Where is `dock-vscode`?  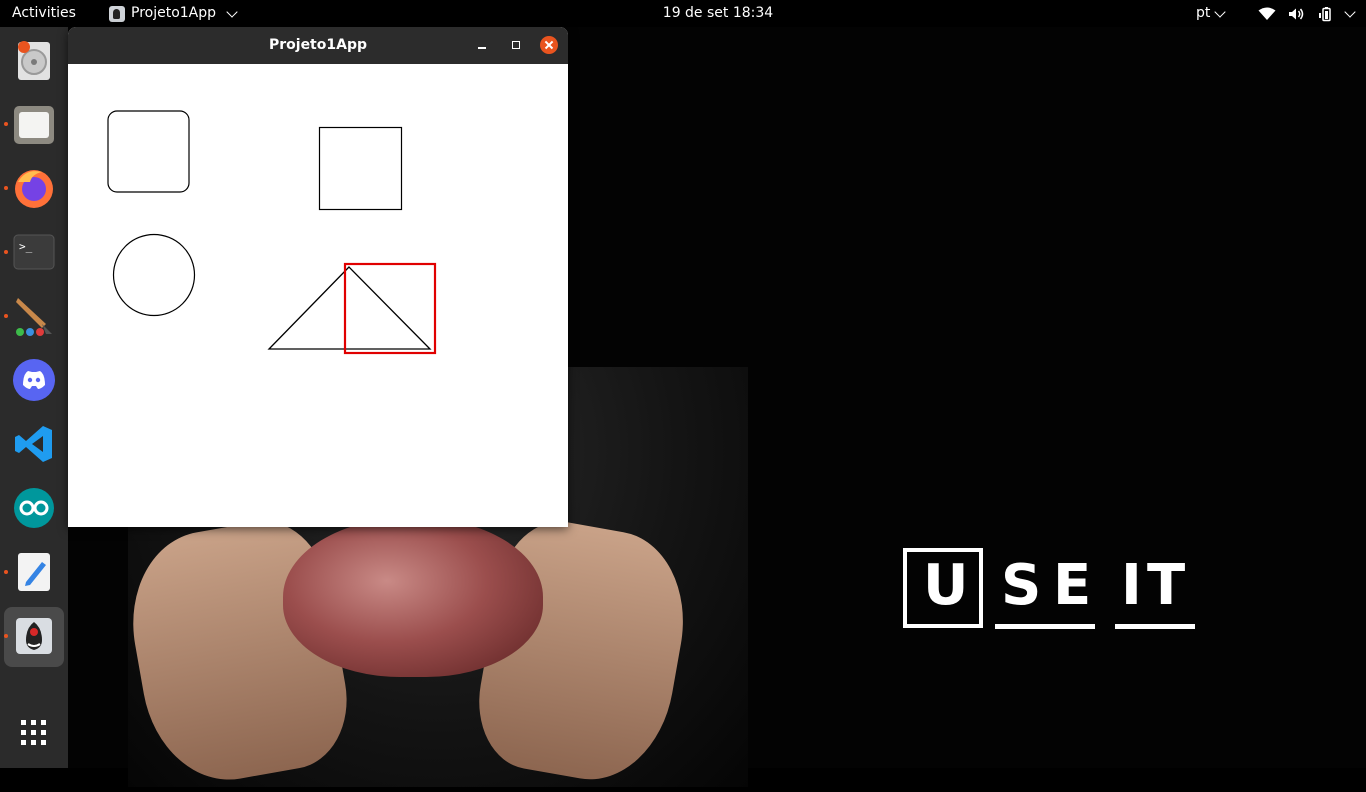 dock-vscode is located at coordinates (34, 444).